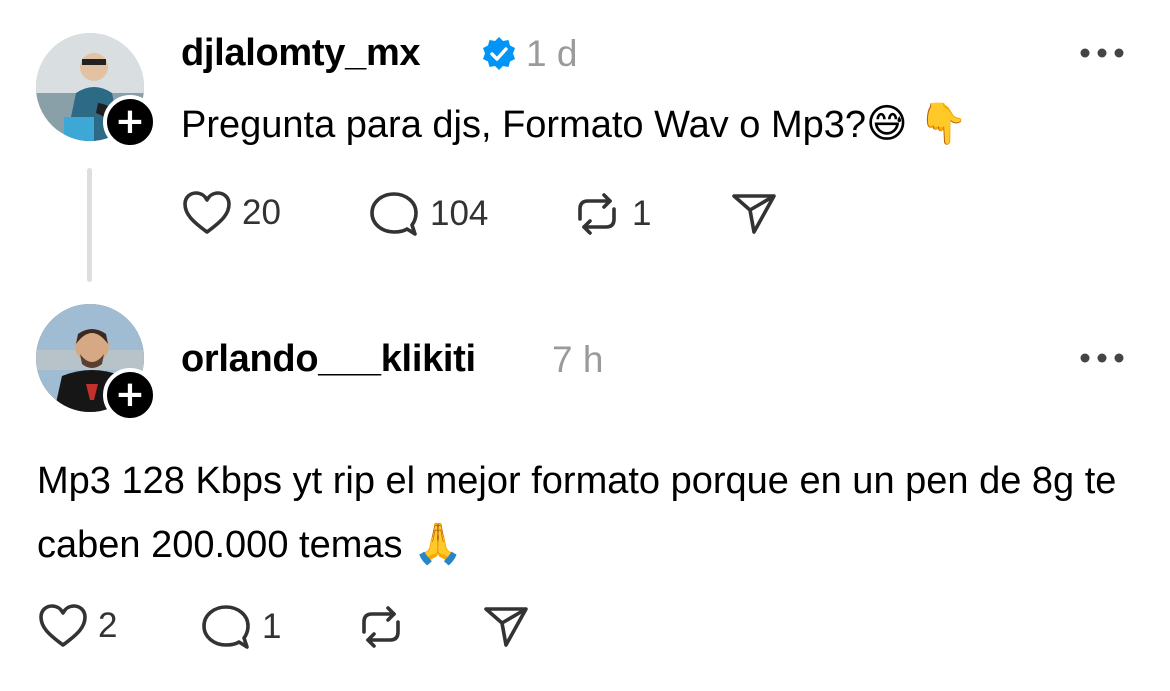 This screenshot has width=1170, height=691. Describe the element at coordinates (108, 625) in the screenshot. I see `like-count: 2` at that location.